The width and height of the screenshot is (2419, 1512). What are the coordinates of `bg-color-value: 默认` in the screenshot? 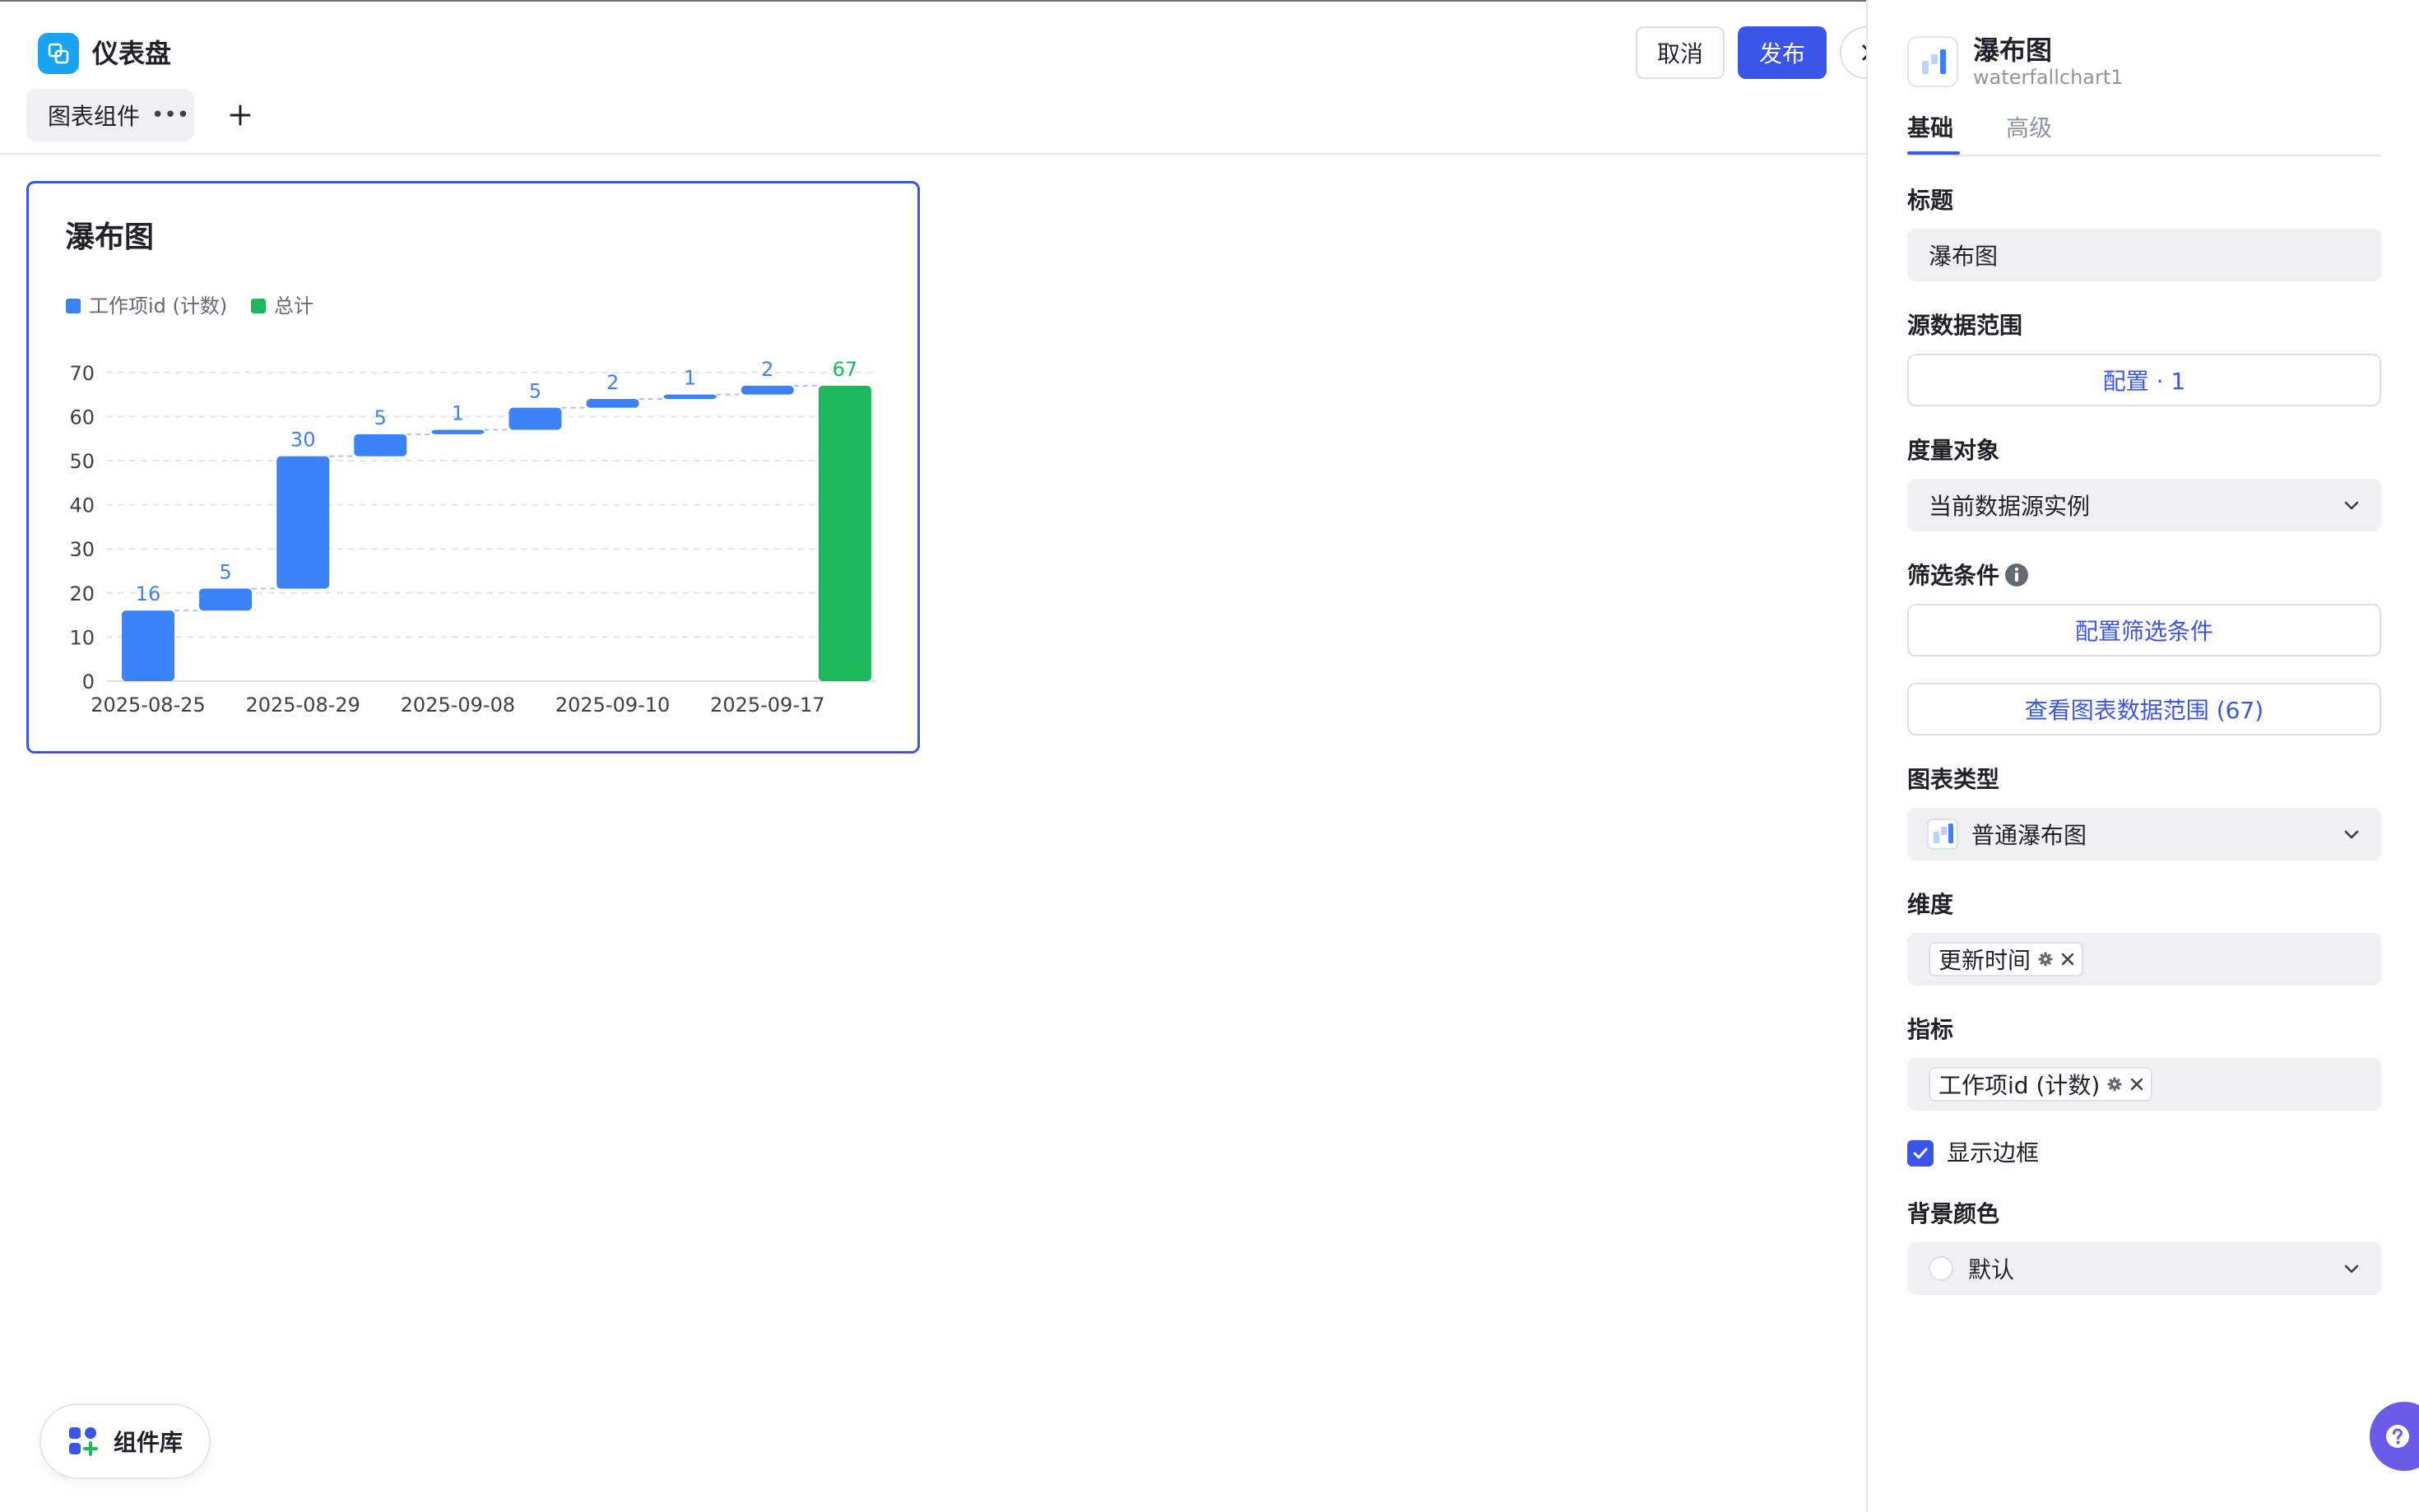 It's located at (1992, 1269).